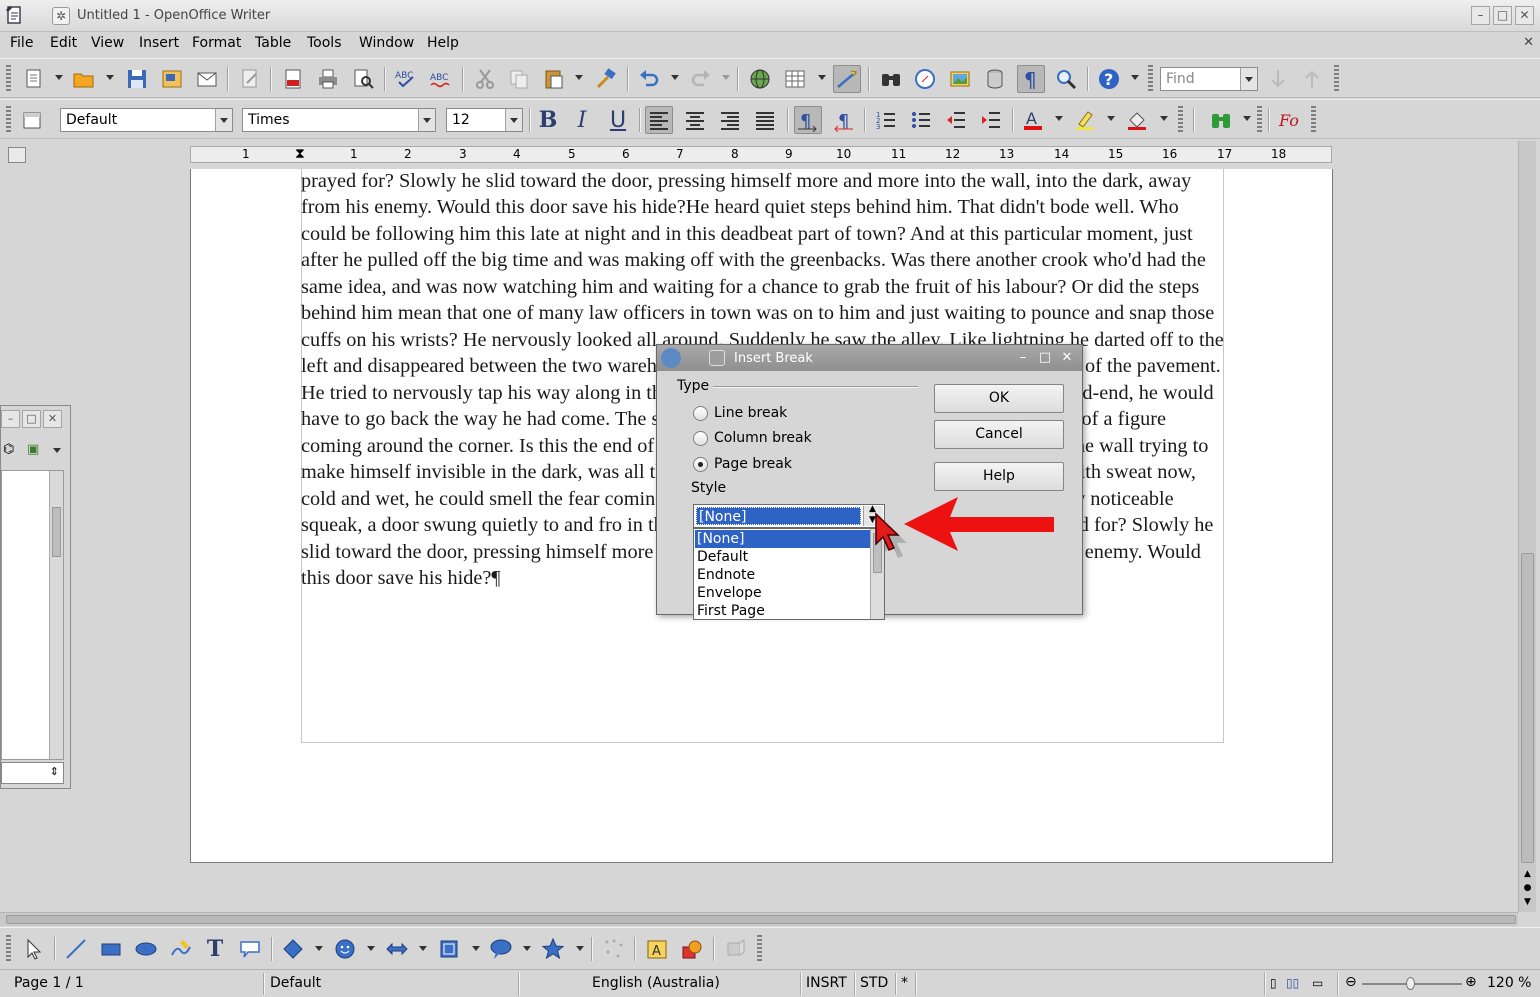 Image resolution: width=1540 pixels, height=997 pixels. I want to click on zoom-level: 120 %, so click(1509, 983).